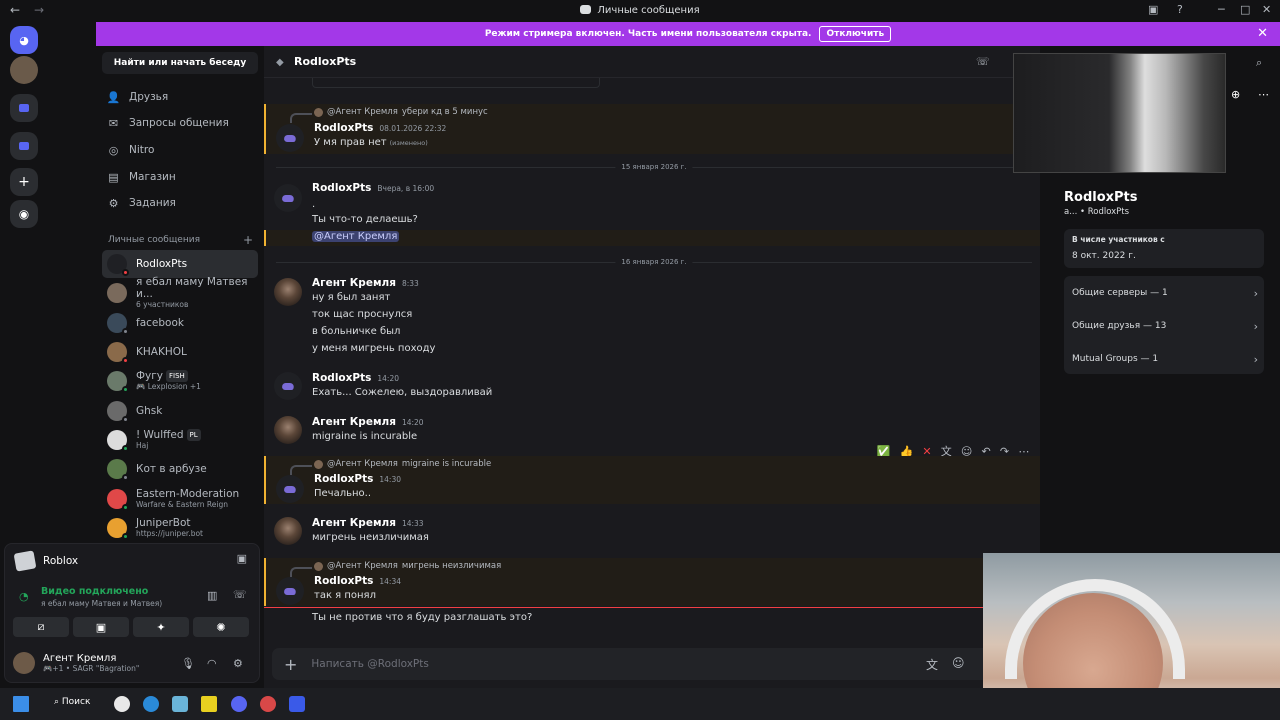 The image size is (1280, 720). What do you see at coordinates (983, 61) in the screenshot?
I see `call-icon: ☏` at bounding box center [983, 61].